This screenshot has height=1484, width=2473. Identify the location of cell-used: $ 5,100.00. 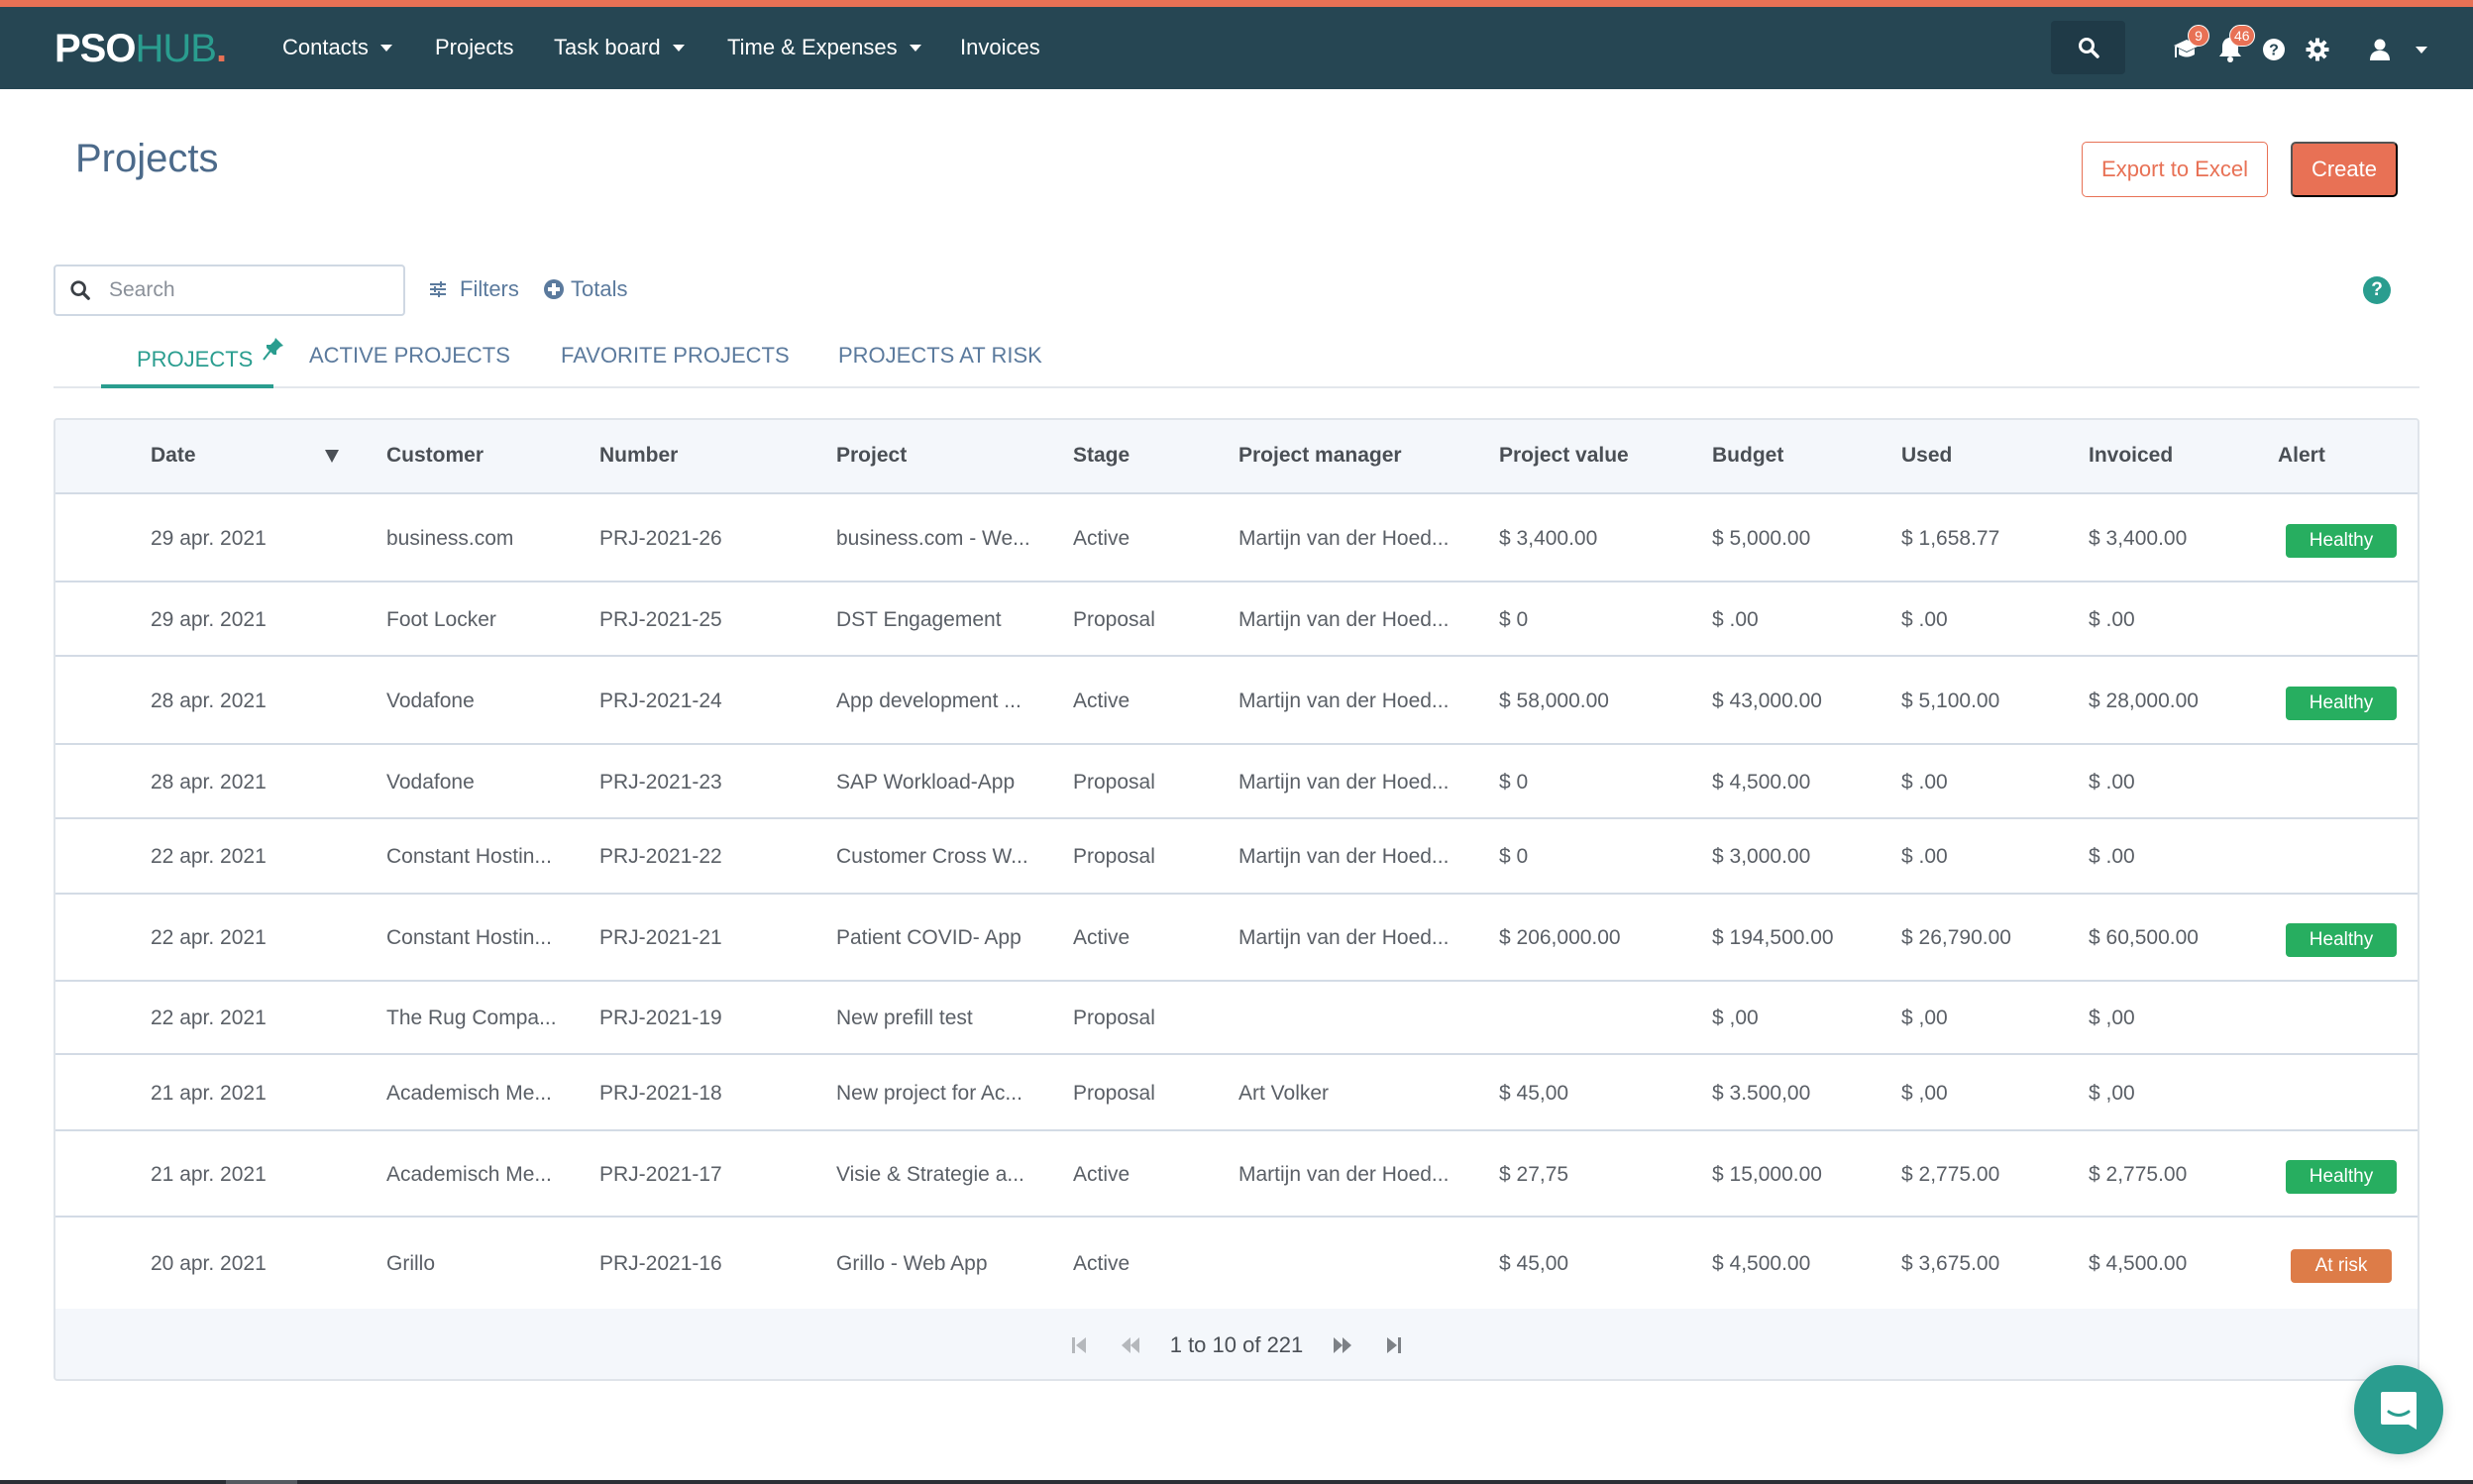
(1951, 701).